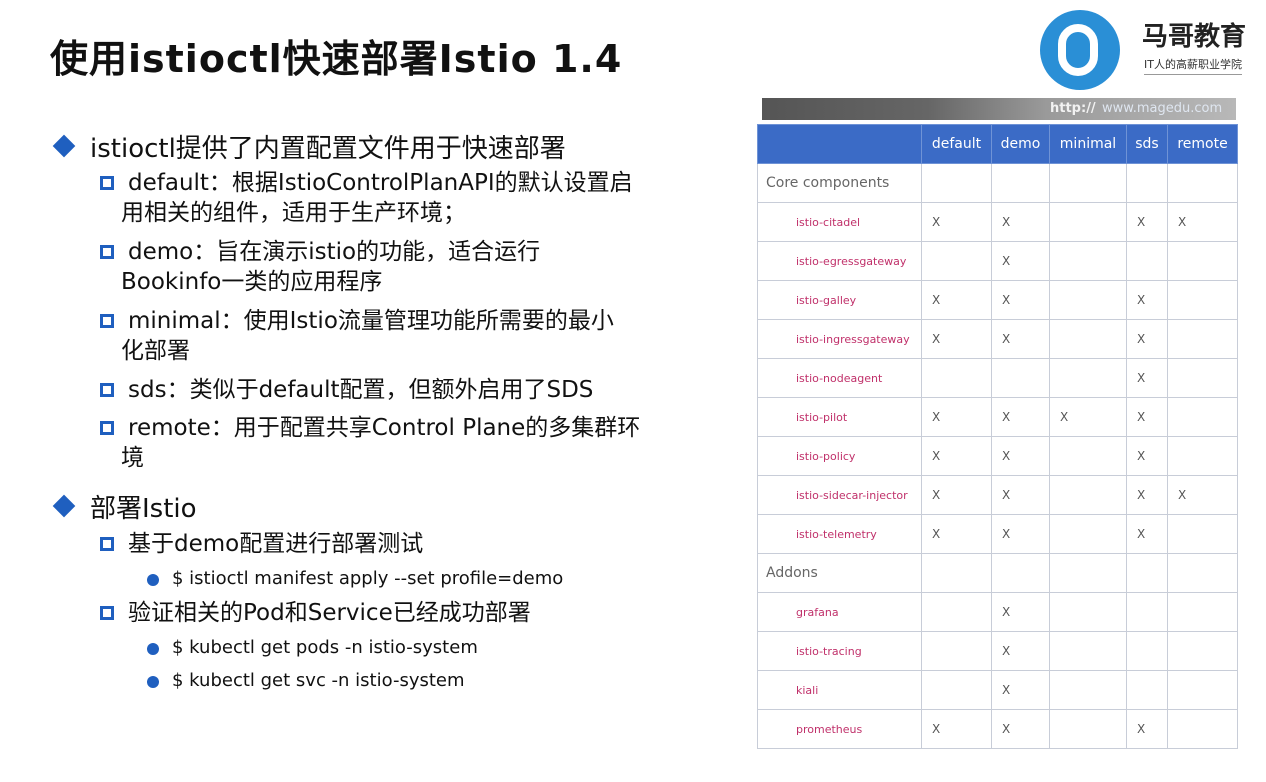  I want to click on table-section-label: Core components, so click(839, 183).